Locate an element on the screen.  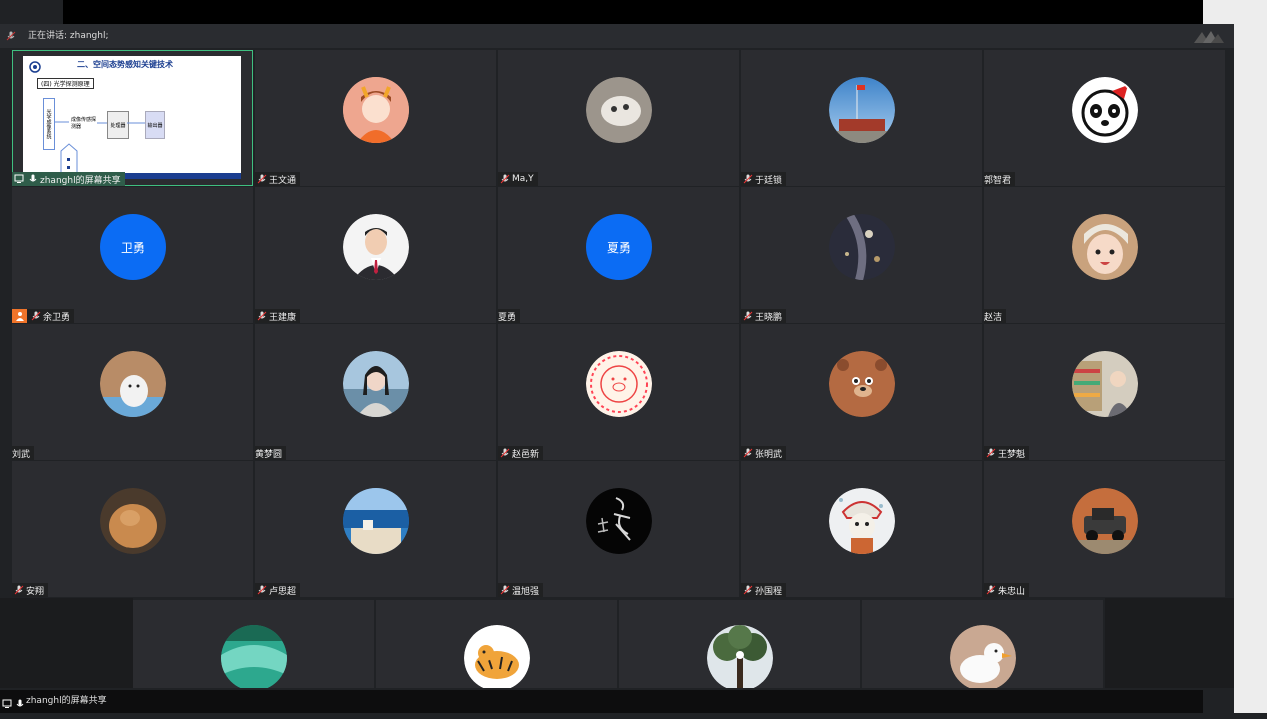
participant-name: 孙国程 is located at coordinates (769, 591).